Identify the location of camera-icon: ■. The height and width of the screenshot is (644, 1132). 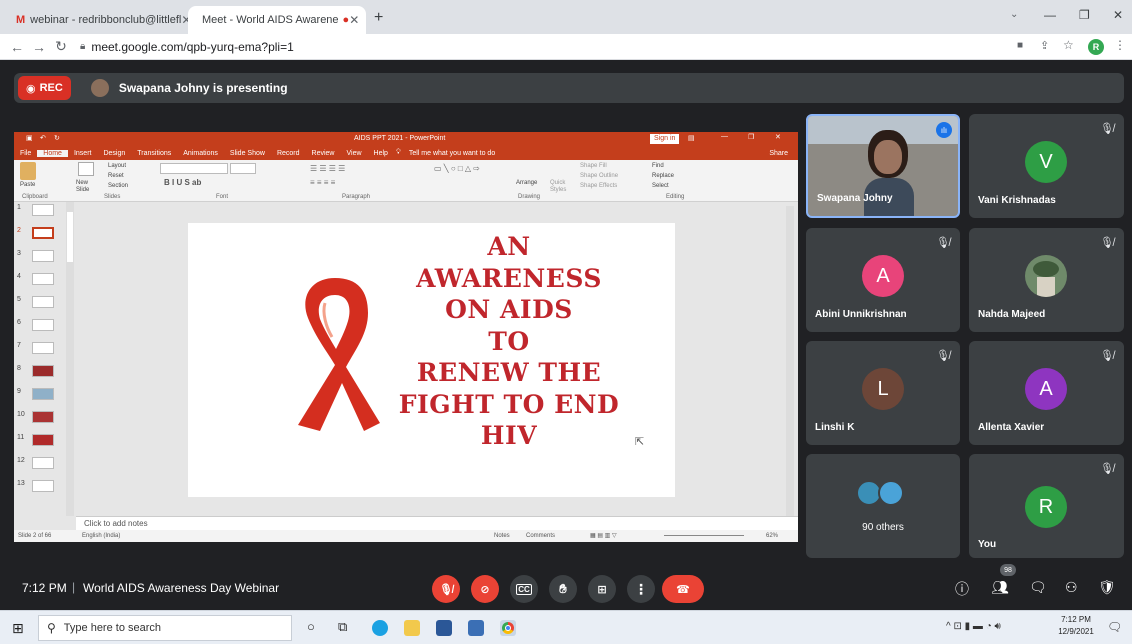
(1020, 45).